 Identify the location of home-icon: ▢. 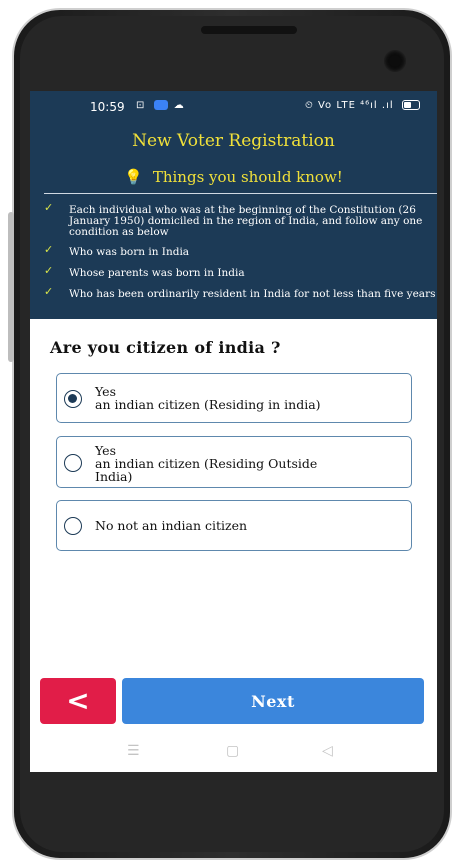
(232, 751).